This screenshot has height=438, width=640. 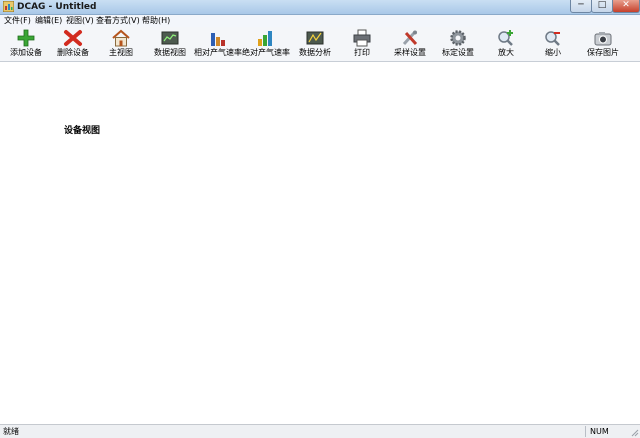 I want to click on main-view-button: 主视图, so click(x=121, y=44).